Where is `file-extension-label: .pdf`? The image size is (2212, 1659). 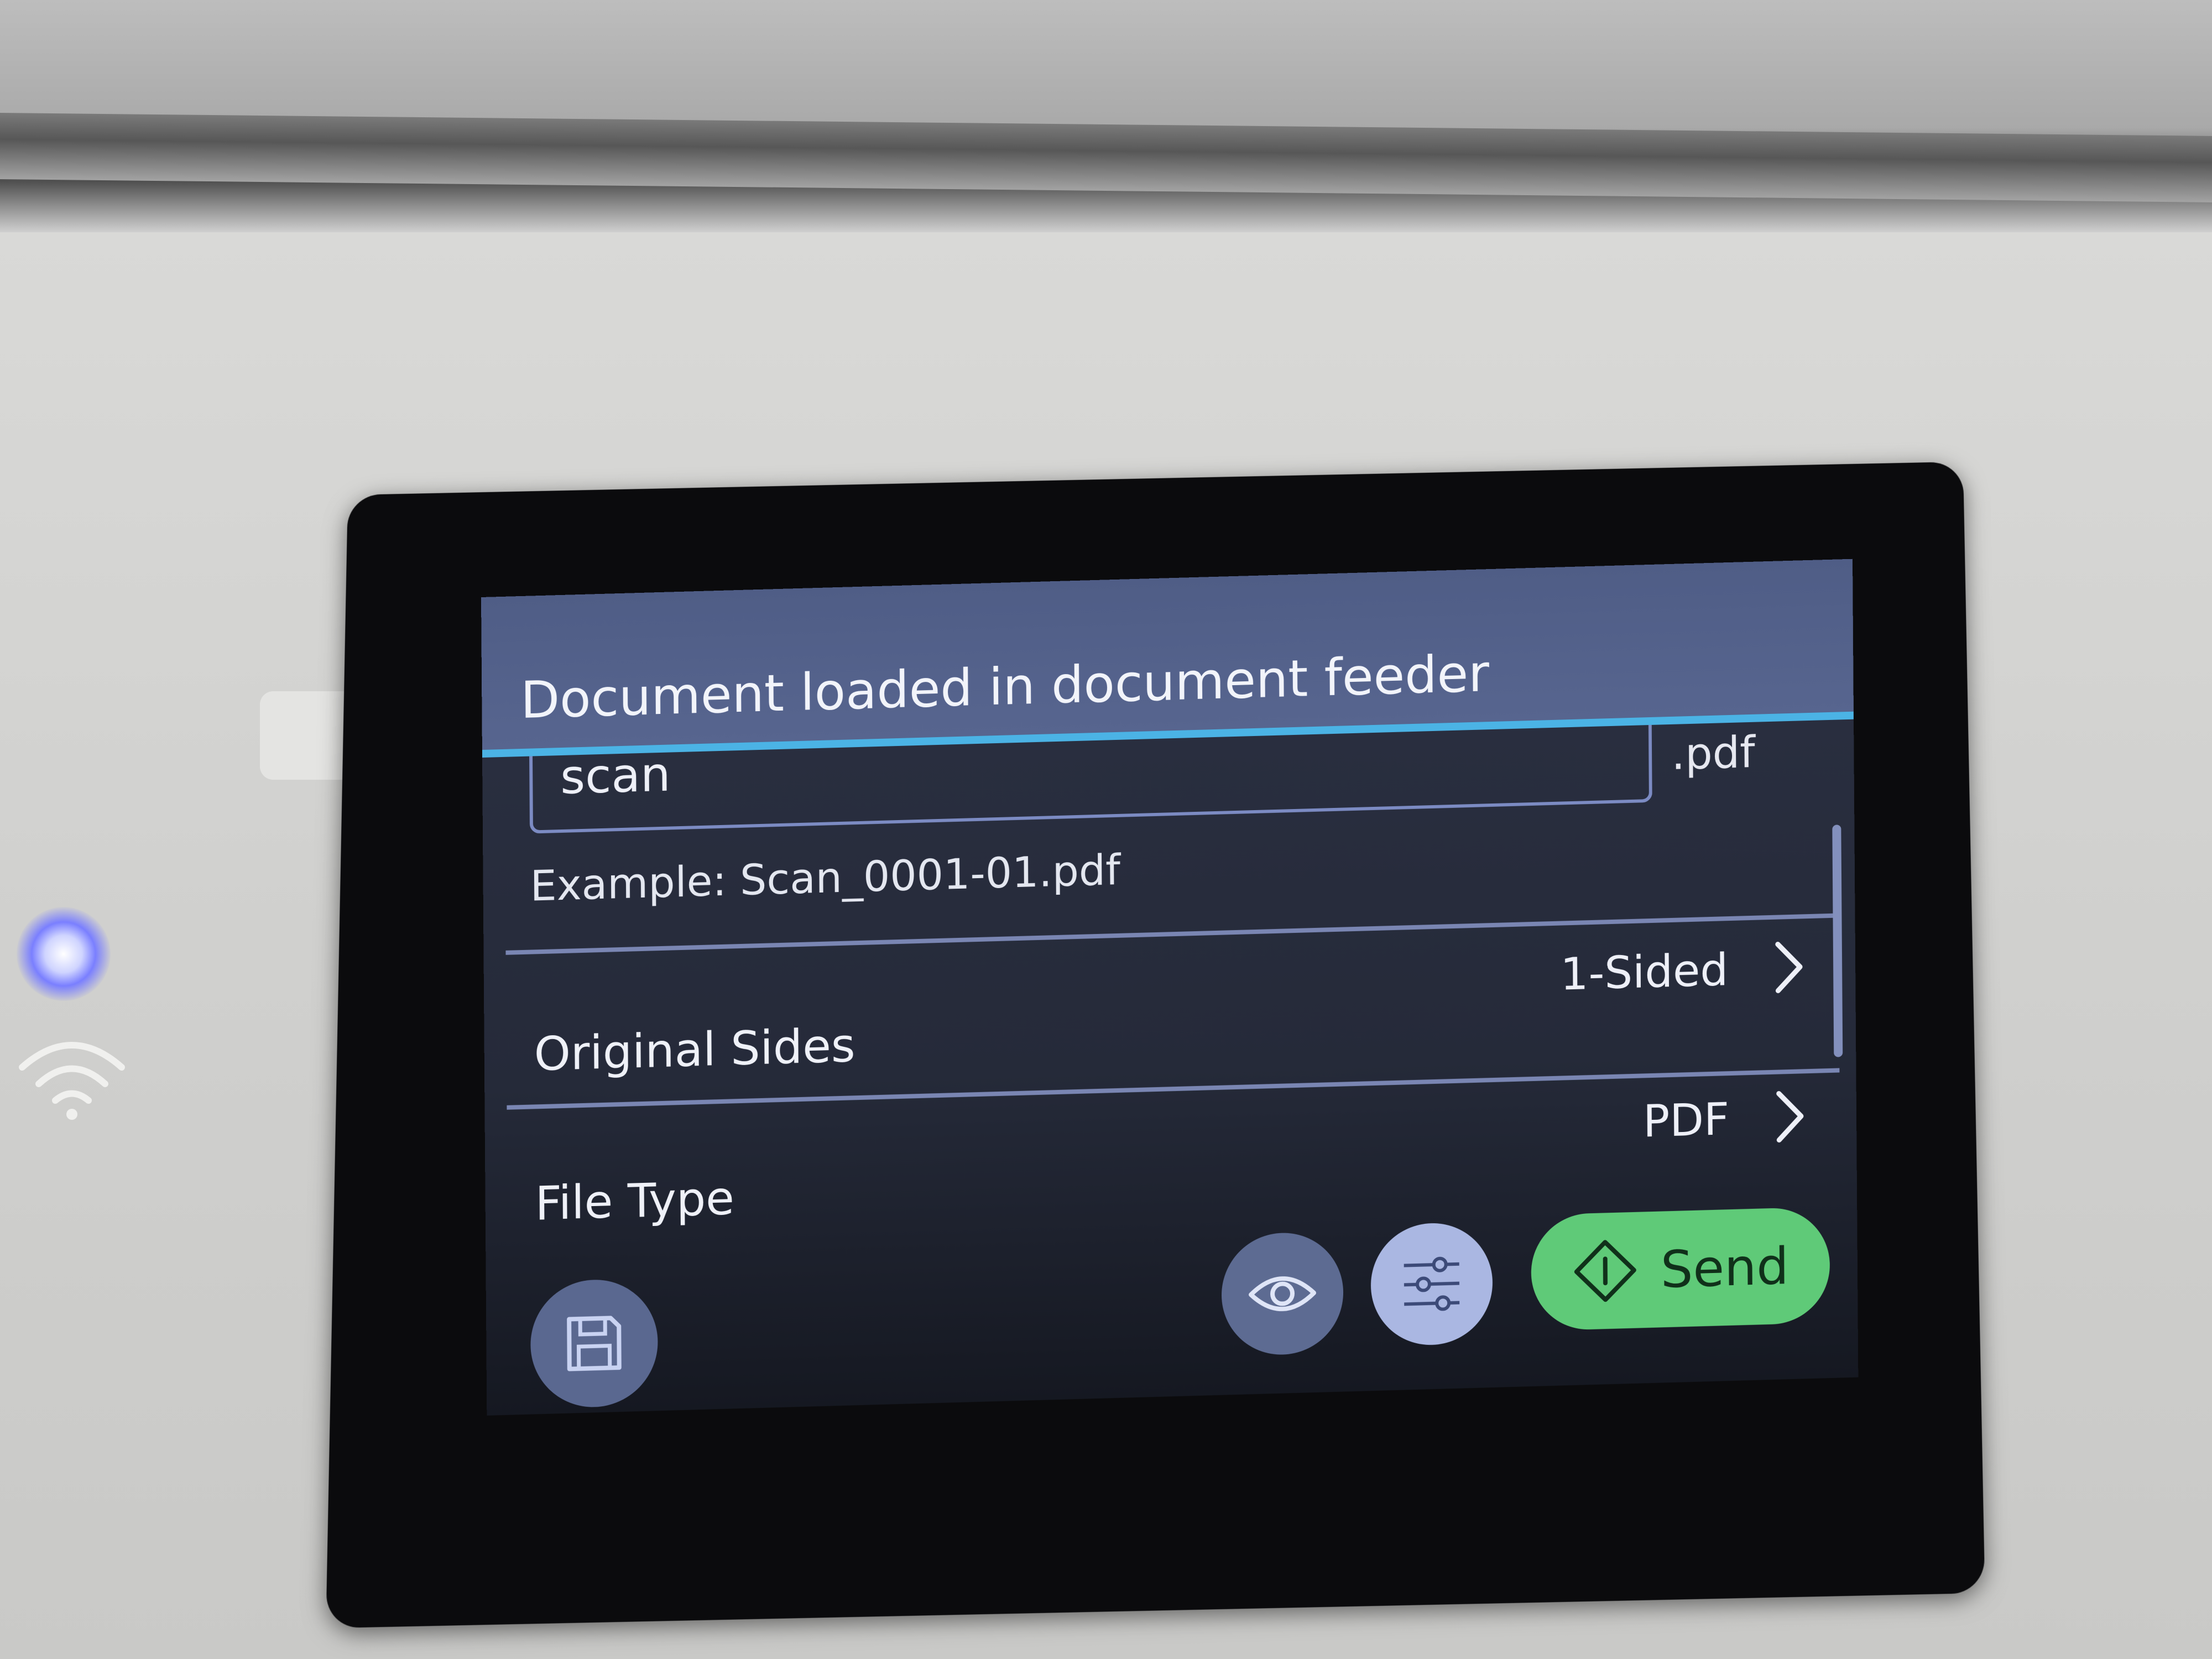 file-extension-label: .pdf is located at coordinates (1713, 754).